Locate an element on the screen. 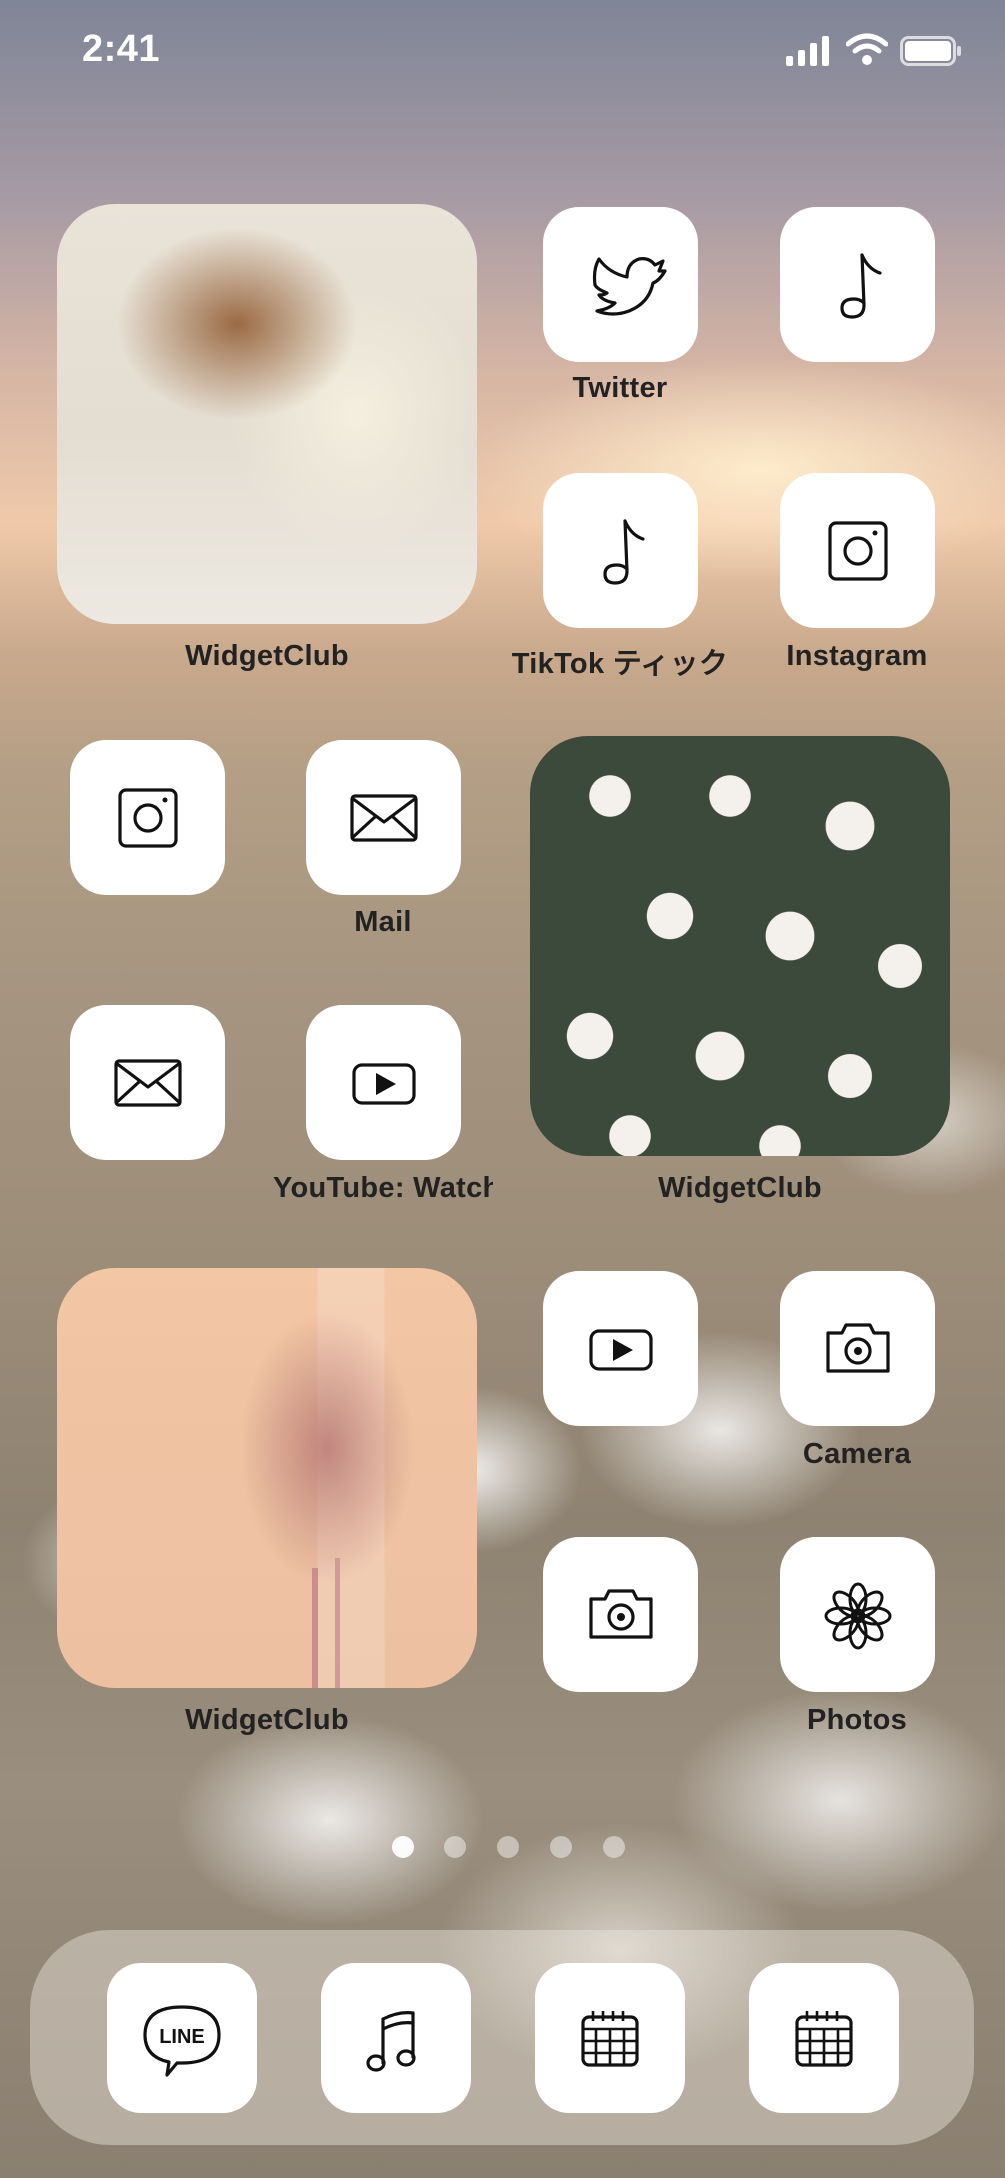 Image resolution: width=1005 pixels, height=2178 pixels. page-indicator is located at coordinates (502, 1847).